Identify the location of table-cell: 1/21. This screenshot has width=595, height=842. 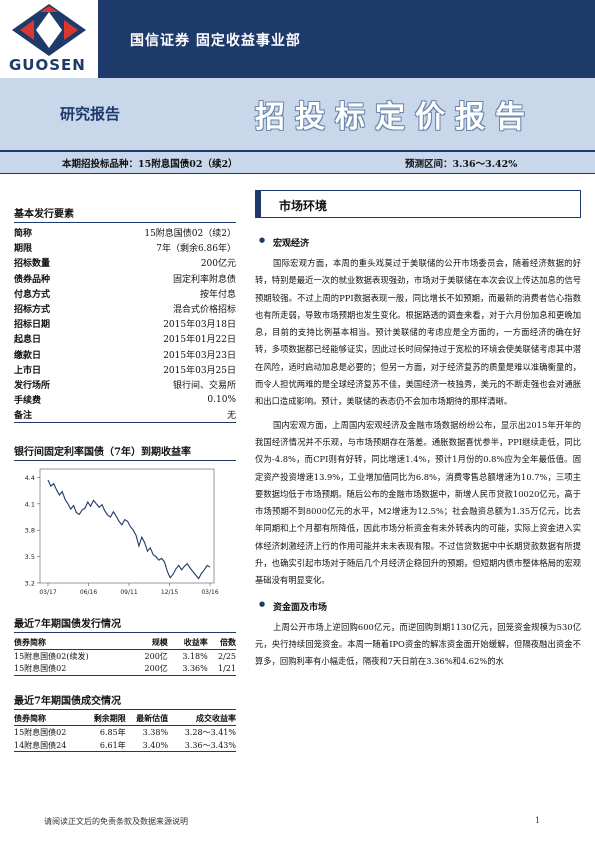
(221, 669).